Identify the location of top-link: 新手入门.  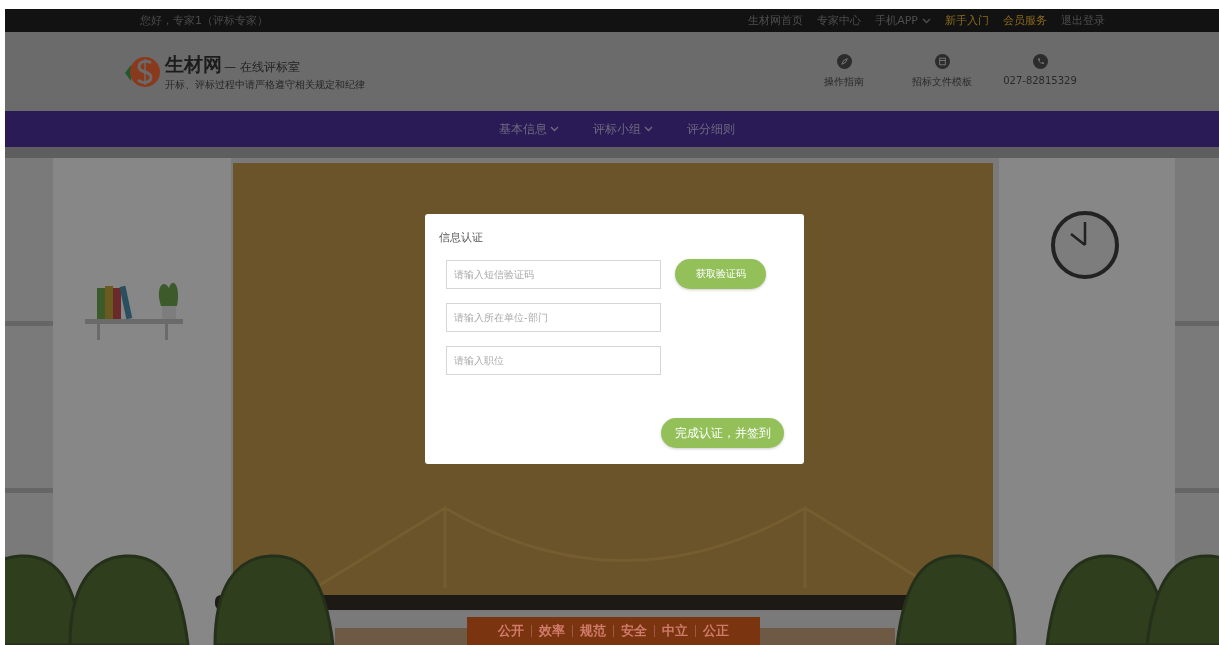
(967, 20).